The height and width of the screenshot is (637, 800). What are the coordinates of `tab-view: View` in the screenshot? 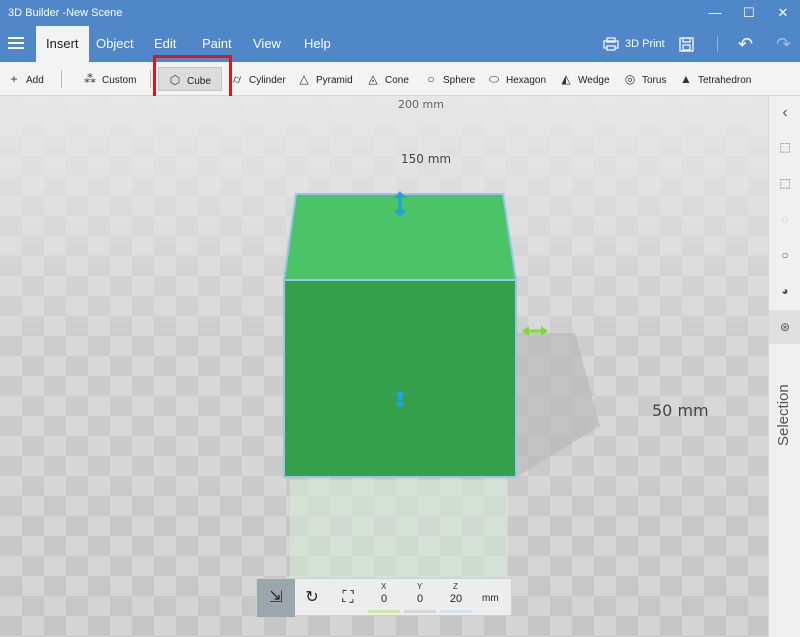 It's located at (267, 44).